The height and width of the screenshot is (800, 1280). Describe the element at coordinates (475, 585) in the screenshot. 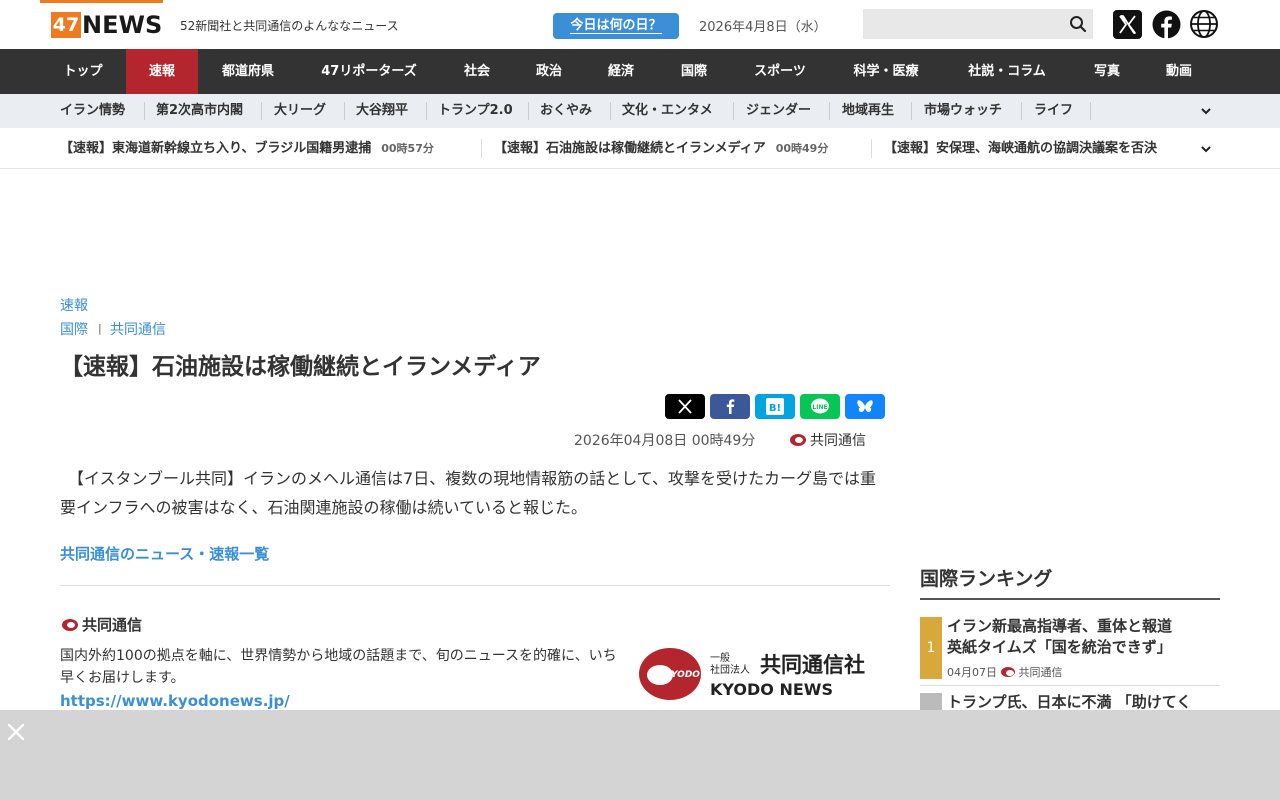

I see `divider` at that location.